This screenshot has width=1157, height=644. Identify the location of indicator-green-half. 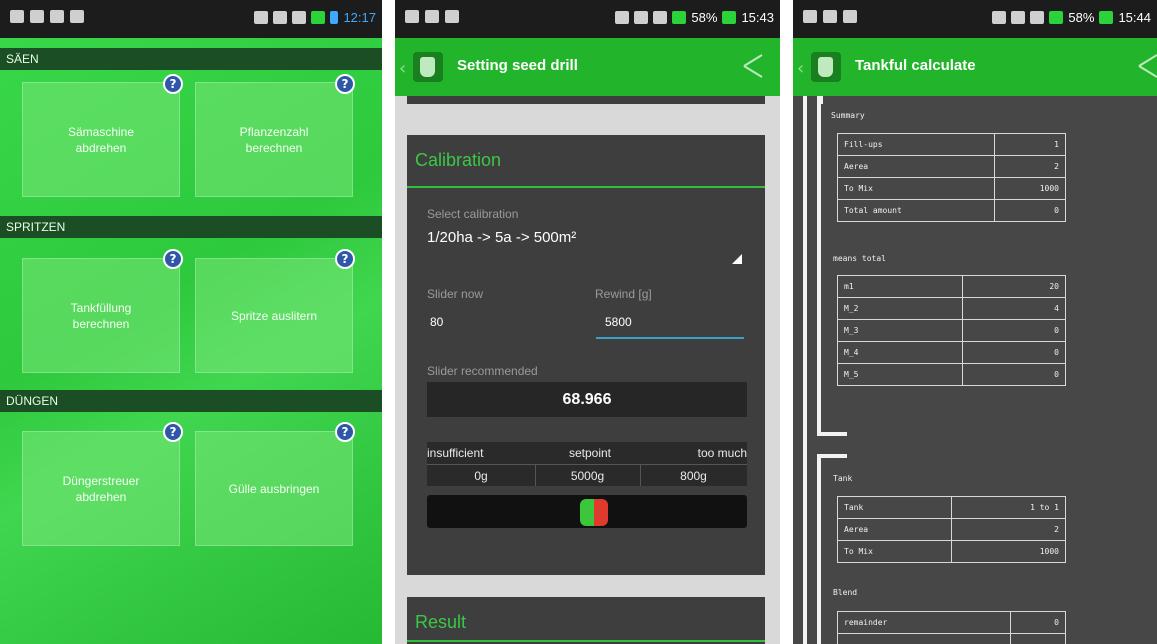
(587, 512).